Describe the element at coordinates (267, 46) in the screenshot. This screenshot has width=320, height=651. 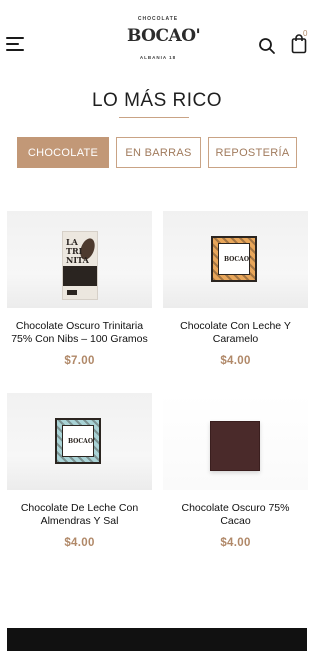
I see `search-icon` at that location.